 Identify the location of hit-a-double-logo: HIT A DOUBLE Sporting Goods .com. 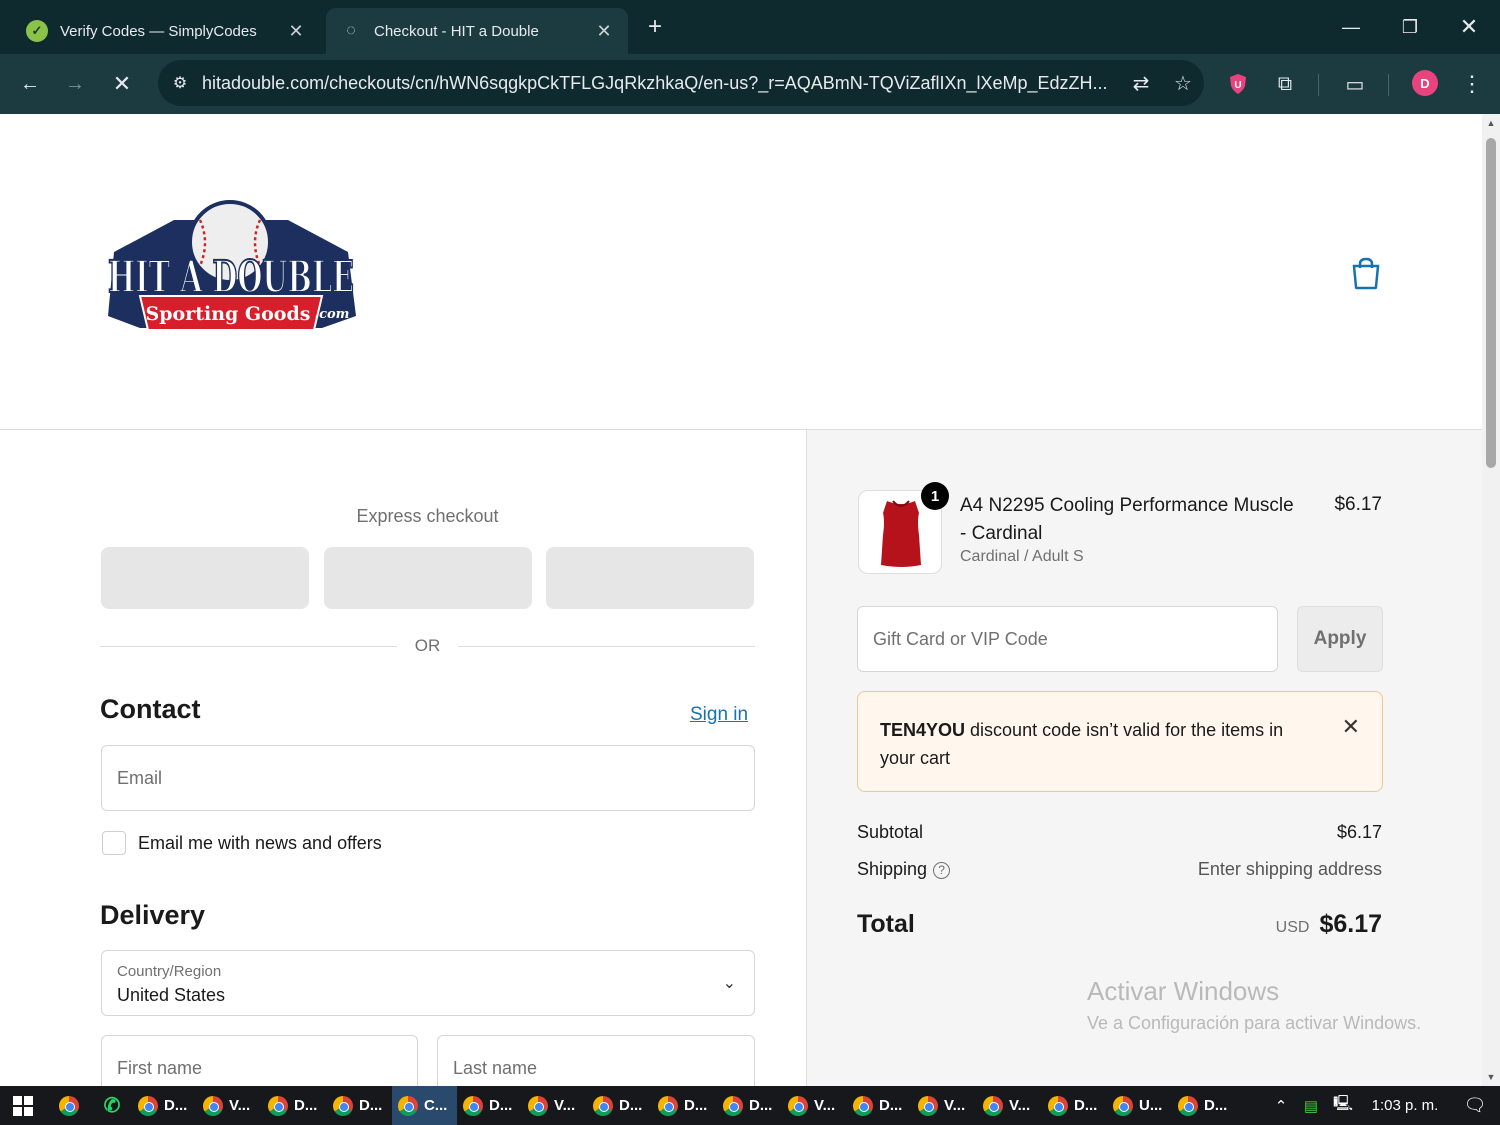
(231, 271).